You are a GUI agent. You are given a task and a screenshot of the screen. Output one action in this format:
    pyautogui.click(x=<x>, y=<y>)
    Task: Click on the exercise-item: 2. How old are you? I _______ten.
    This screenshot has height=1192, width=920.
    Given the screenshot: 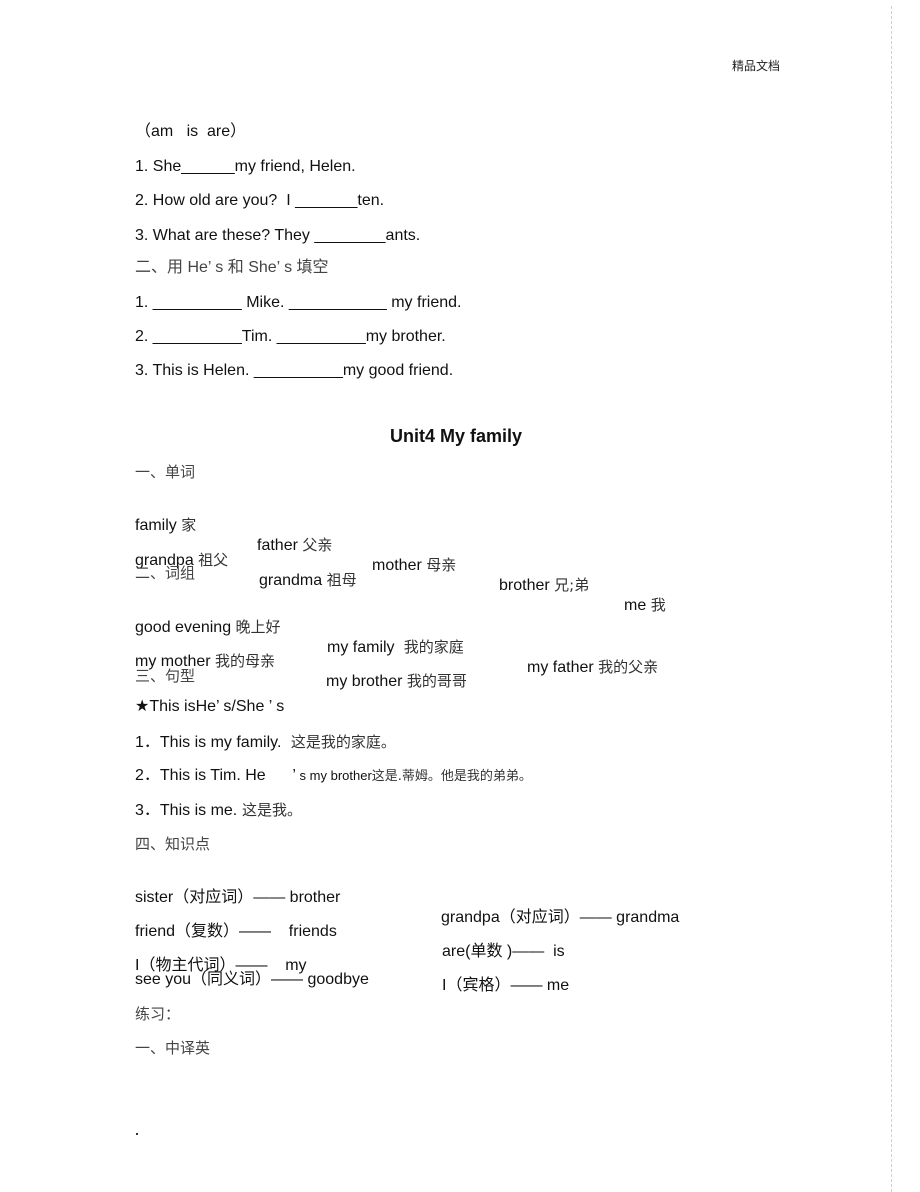 What is the action you would take?
    pyautogui.click(x=260, y=200)
    